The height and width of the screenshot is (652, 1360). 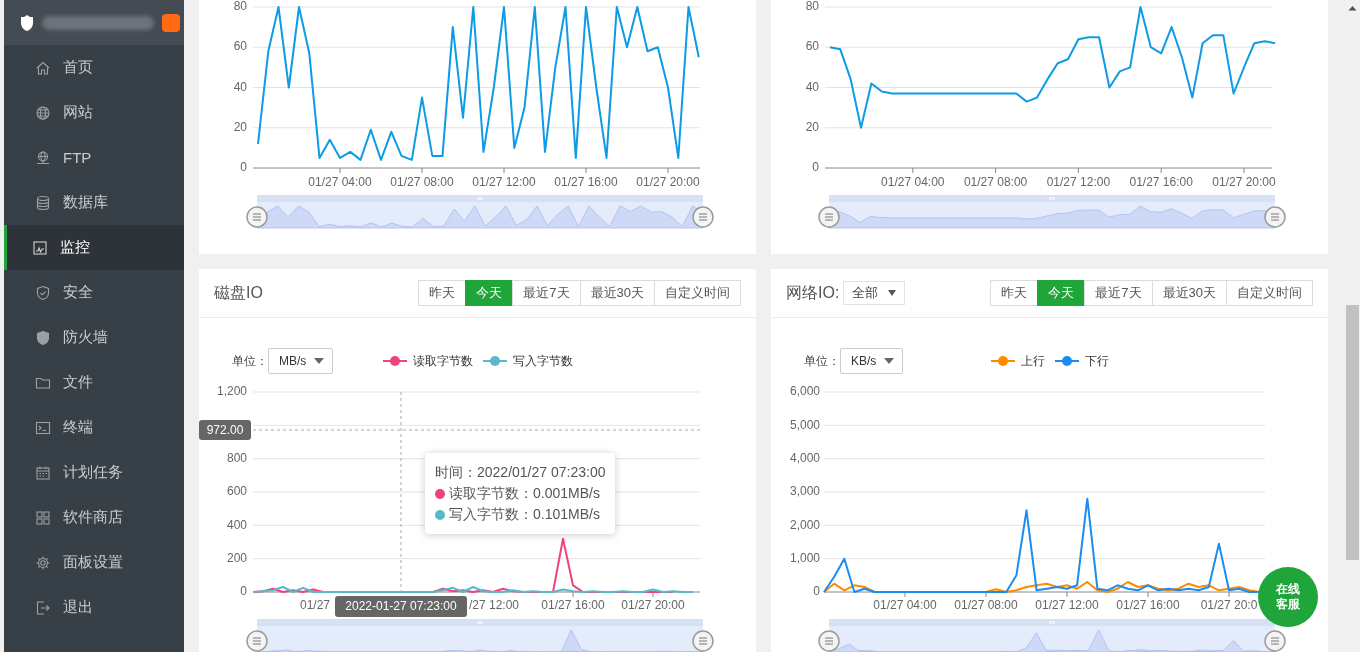 What do you see at coordinates (236, 457) in the screenshot?
I see `axis-label: 800` at bounding box center [236, 457].